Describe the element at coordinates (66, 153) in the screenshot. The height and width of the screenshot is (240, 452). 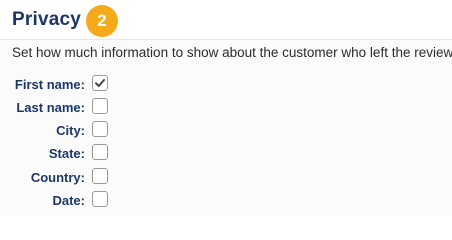
I see `field-label-state: State:` at that location.